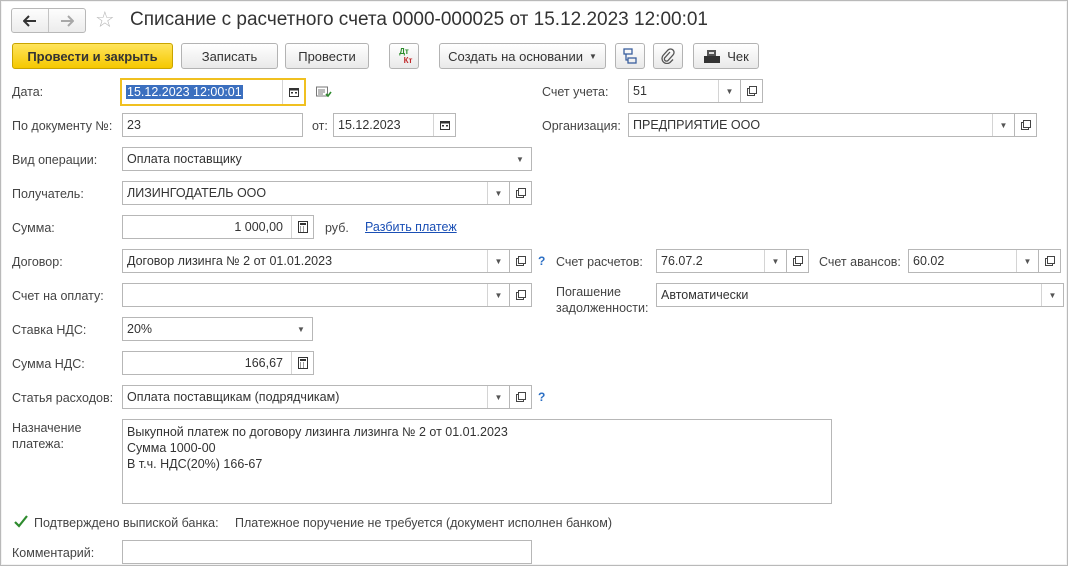 Image resolution: width=1068 pixels, height=566 pixels. What do you see at coordinates (316, 193) in the screenshot?
I see `recipient-field: ЛИЗИНГОДАТЕЛЬ ООО ▼` at bounding box center [316, 193].